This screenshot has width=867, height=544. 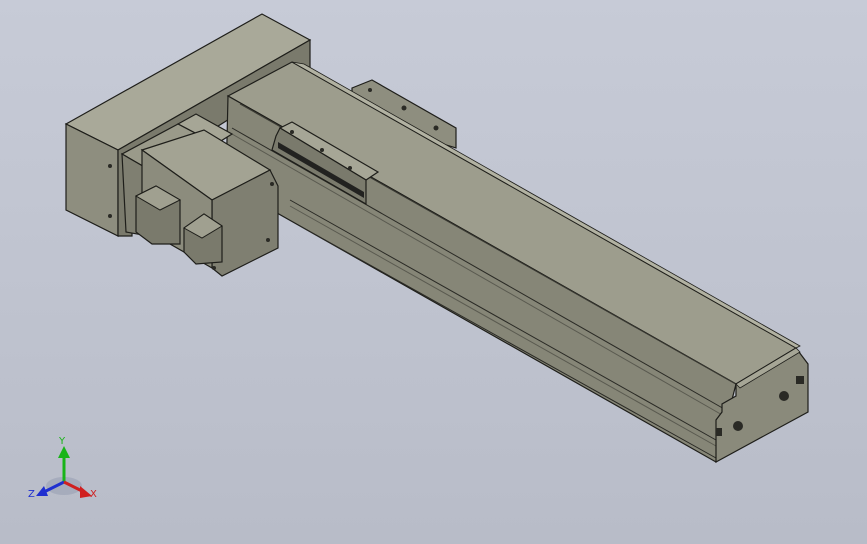 What do you see at coordinates (62, 468) in the screenshot?
I see `coordinate-triad: Y Z X` at bounding box center [62, 468].